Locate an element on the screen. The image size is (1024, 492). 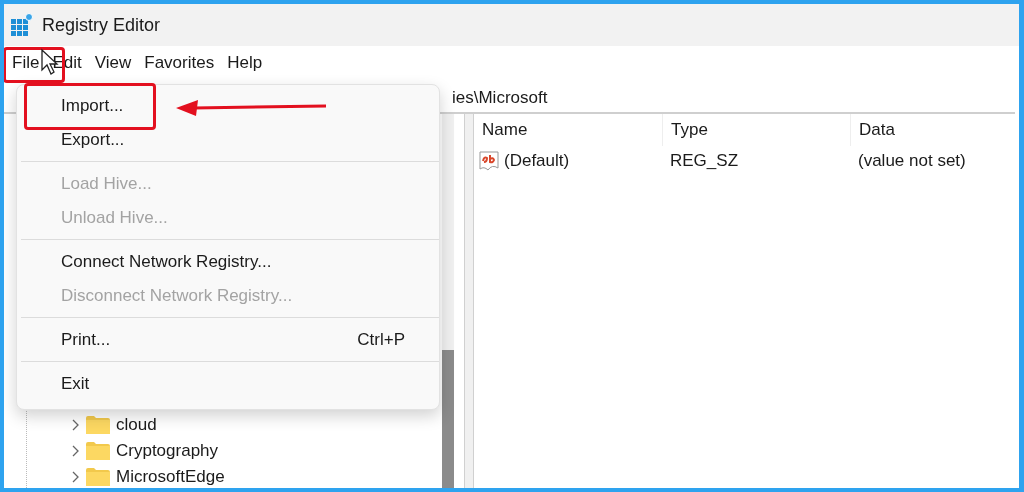
address-path: ies\Microsoft is located at coordinates (500, 98).